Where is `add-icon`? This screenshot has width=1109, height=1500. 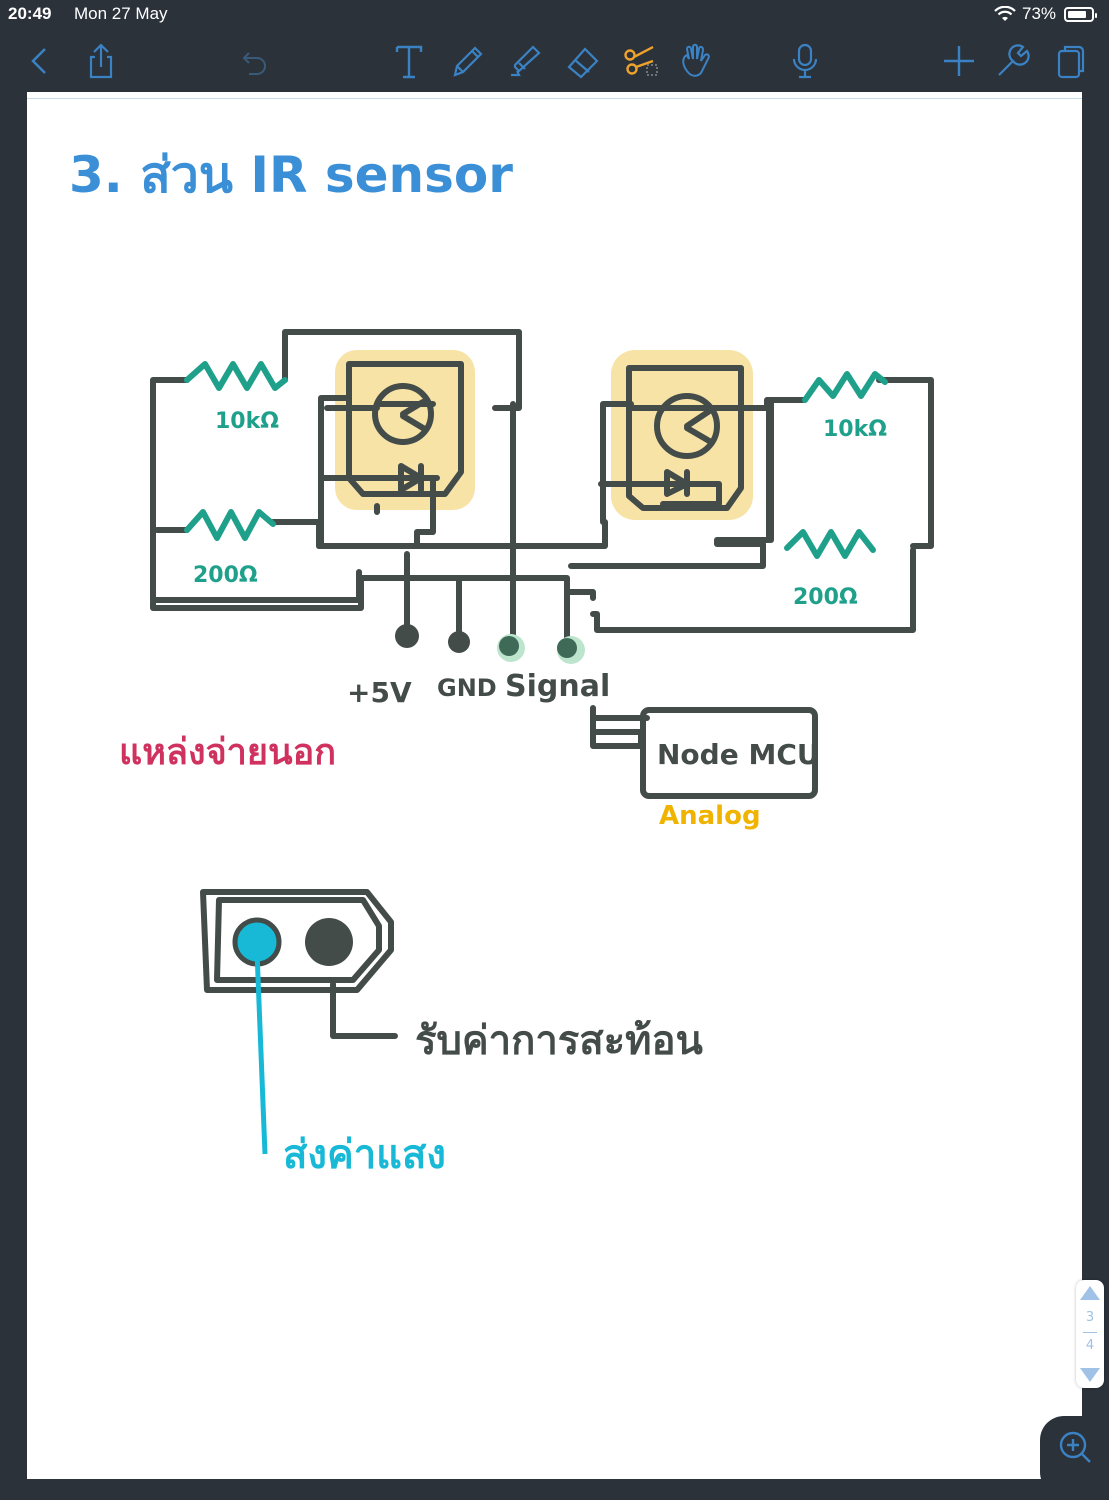
add-icon is located at coordinates (959, 61).